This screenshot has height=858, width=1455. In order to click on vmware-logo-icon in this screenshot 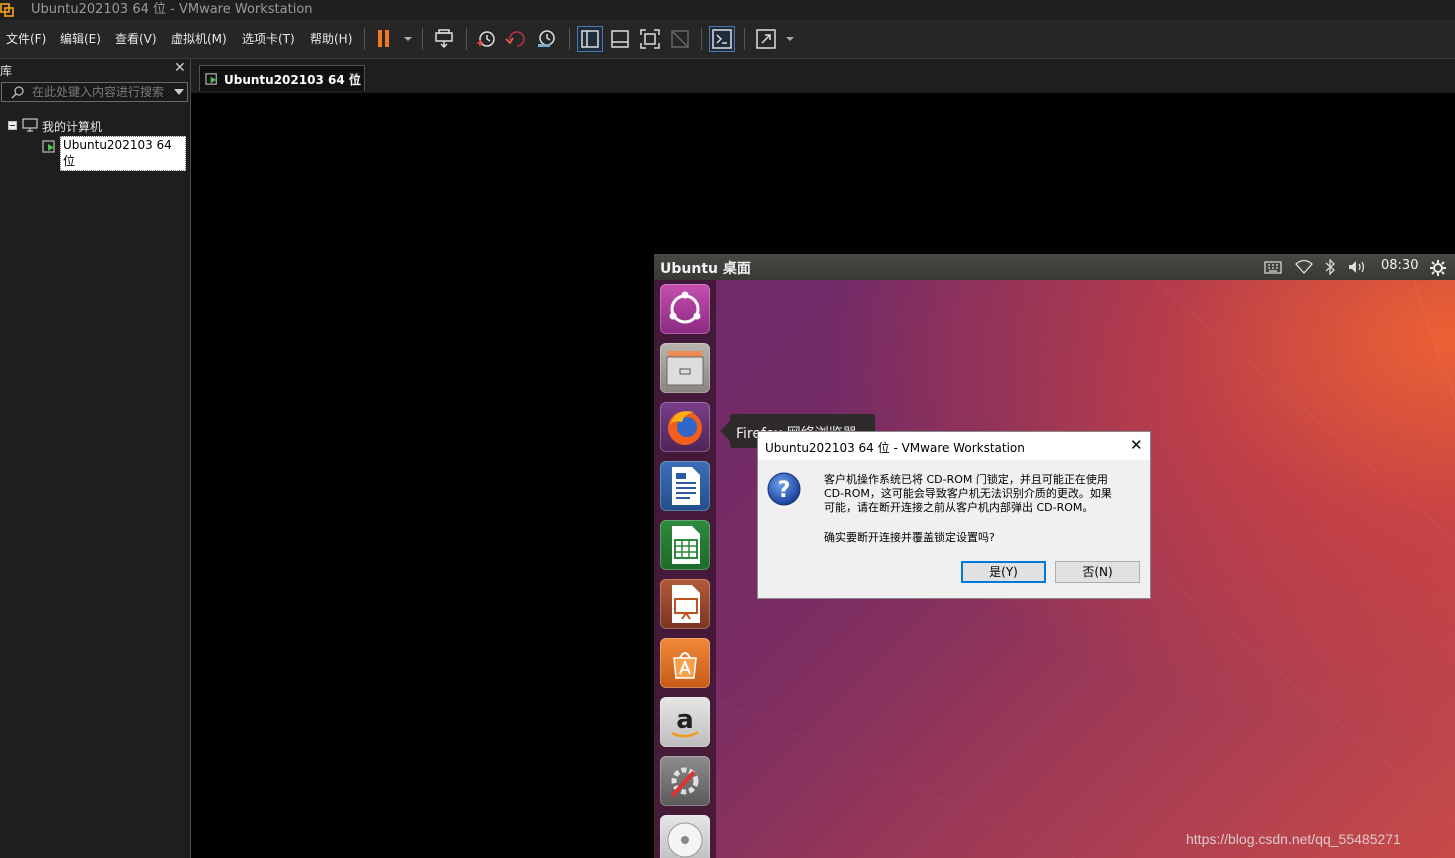, I will do `click(7, 10)`.